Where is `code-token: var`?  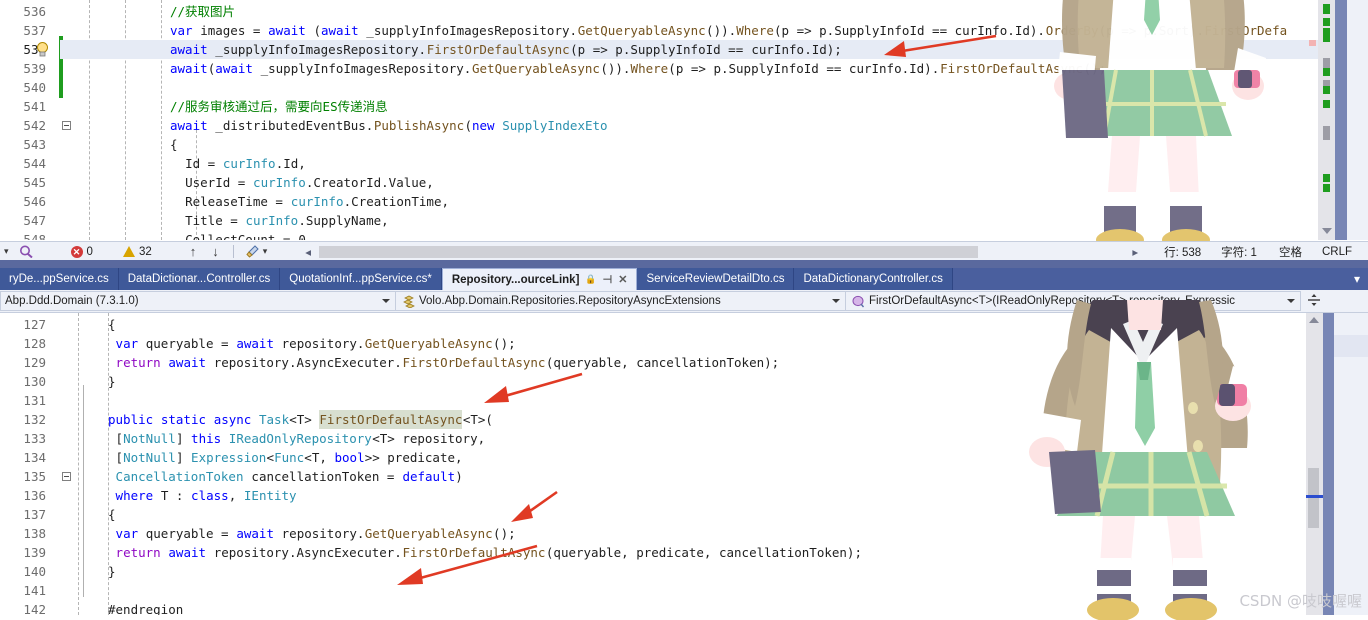
code-token: var is located at coordinates (130, 343).